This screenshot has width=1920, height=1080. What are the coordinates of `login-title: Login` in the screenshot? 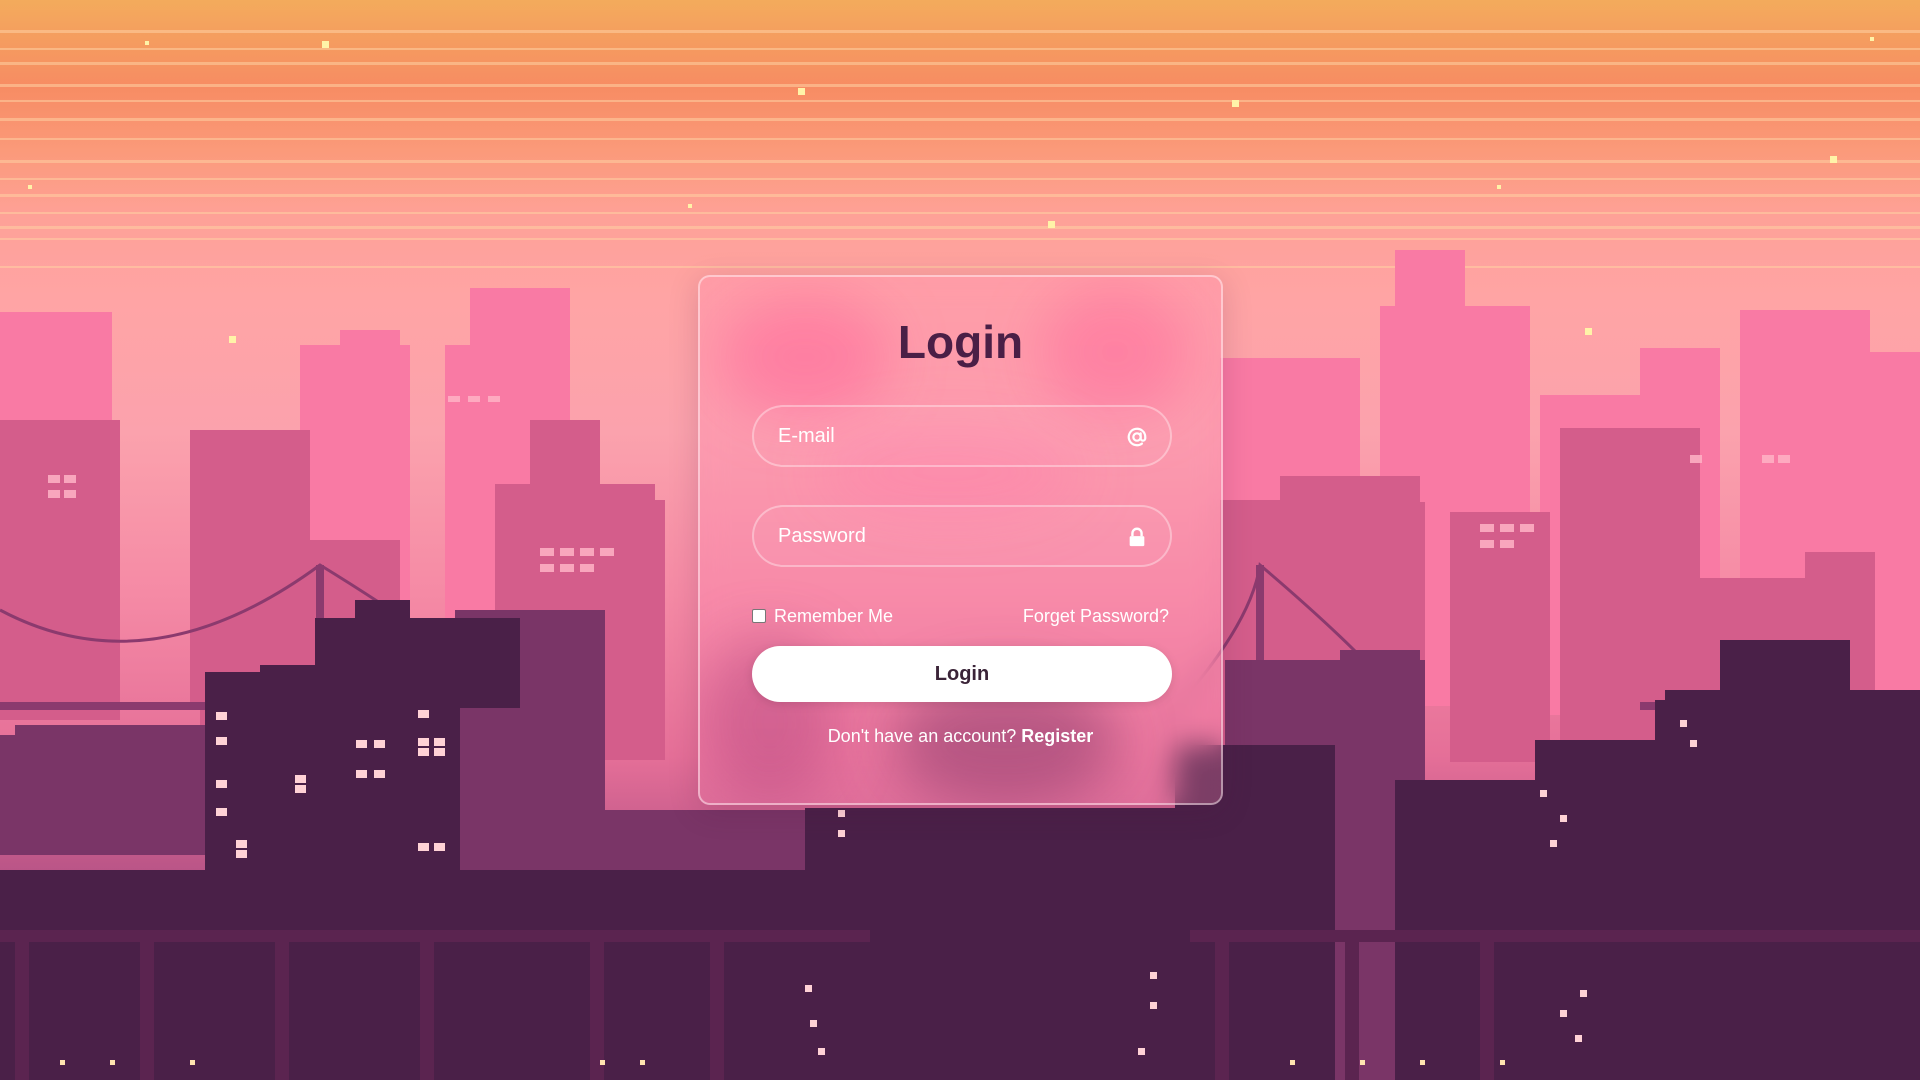 It's located at (960, 342).